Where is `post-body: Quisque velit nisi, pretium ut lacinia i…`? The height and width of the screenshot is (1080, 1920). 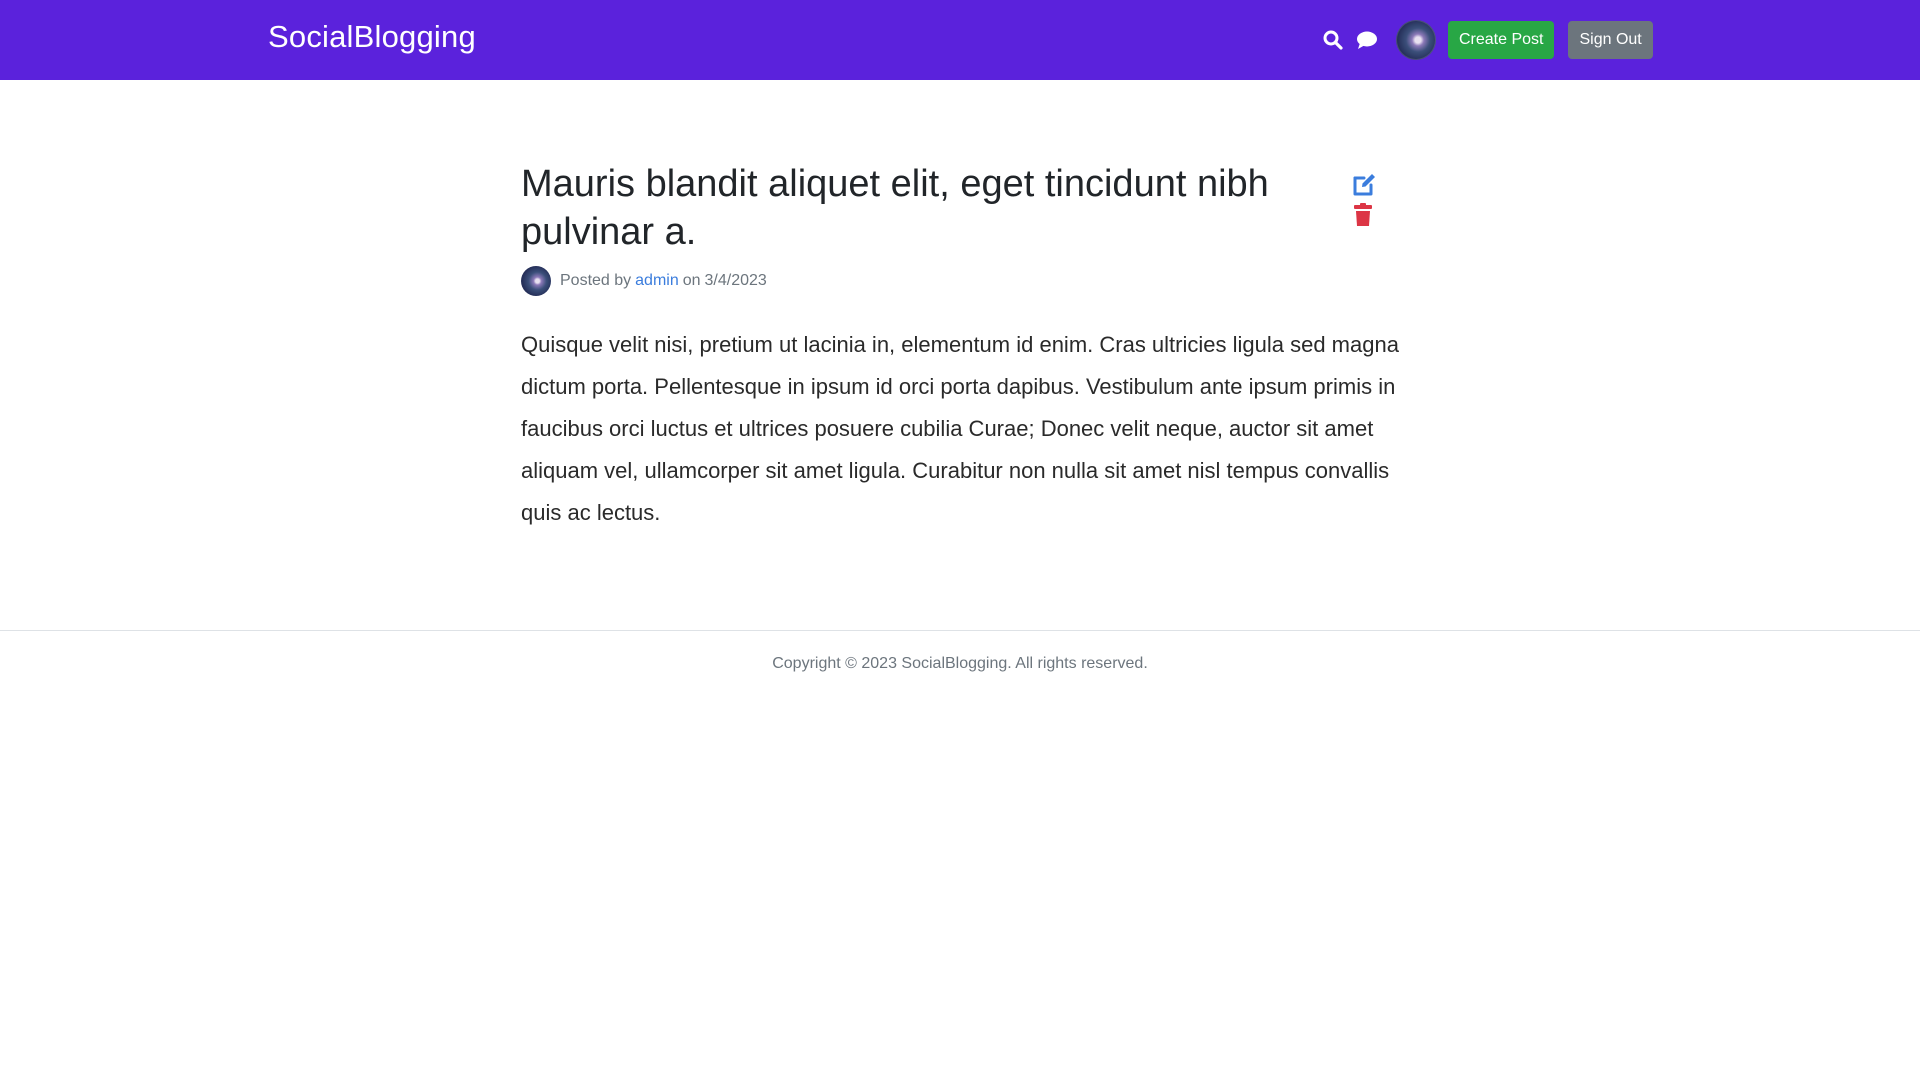 post-body: Quisque velit nisi, pretium ut lacinia i… is located at coordinates (960, 428).